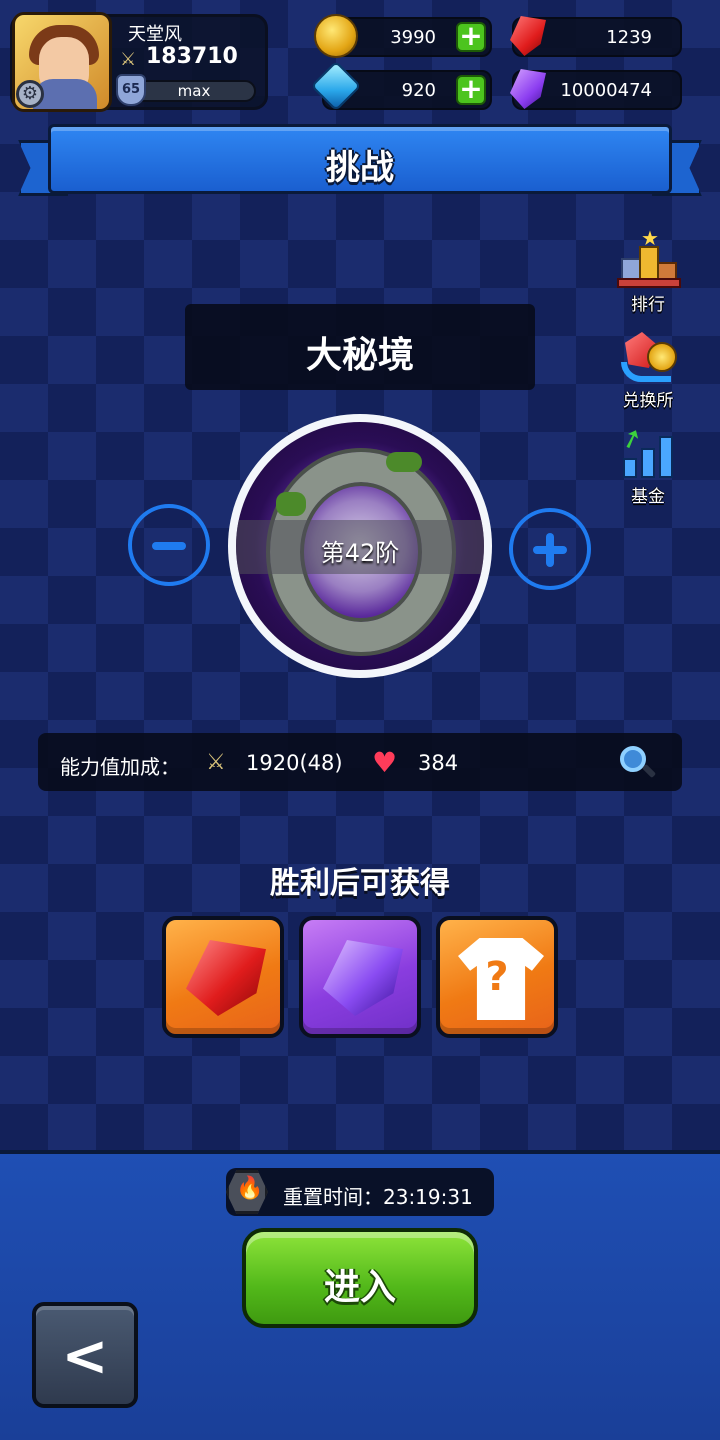  Describe the element at coordinates (471, 37) in the screenshot. I see `add-gold-button: +` at that location.